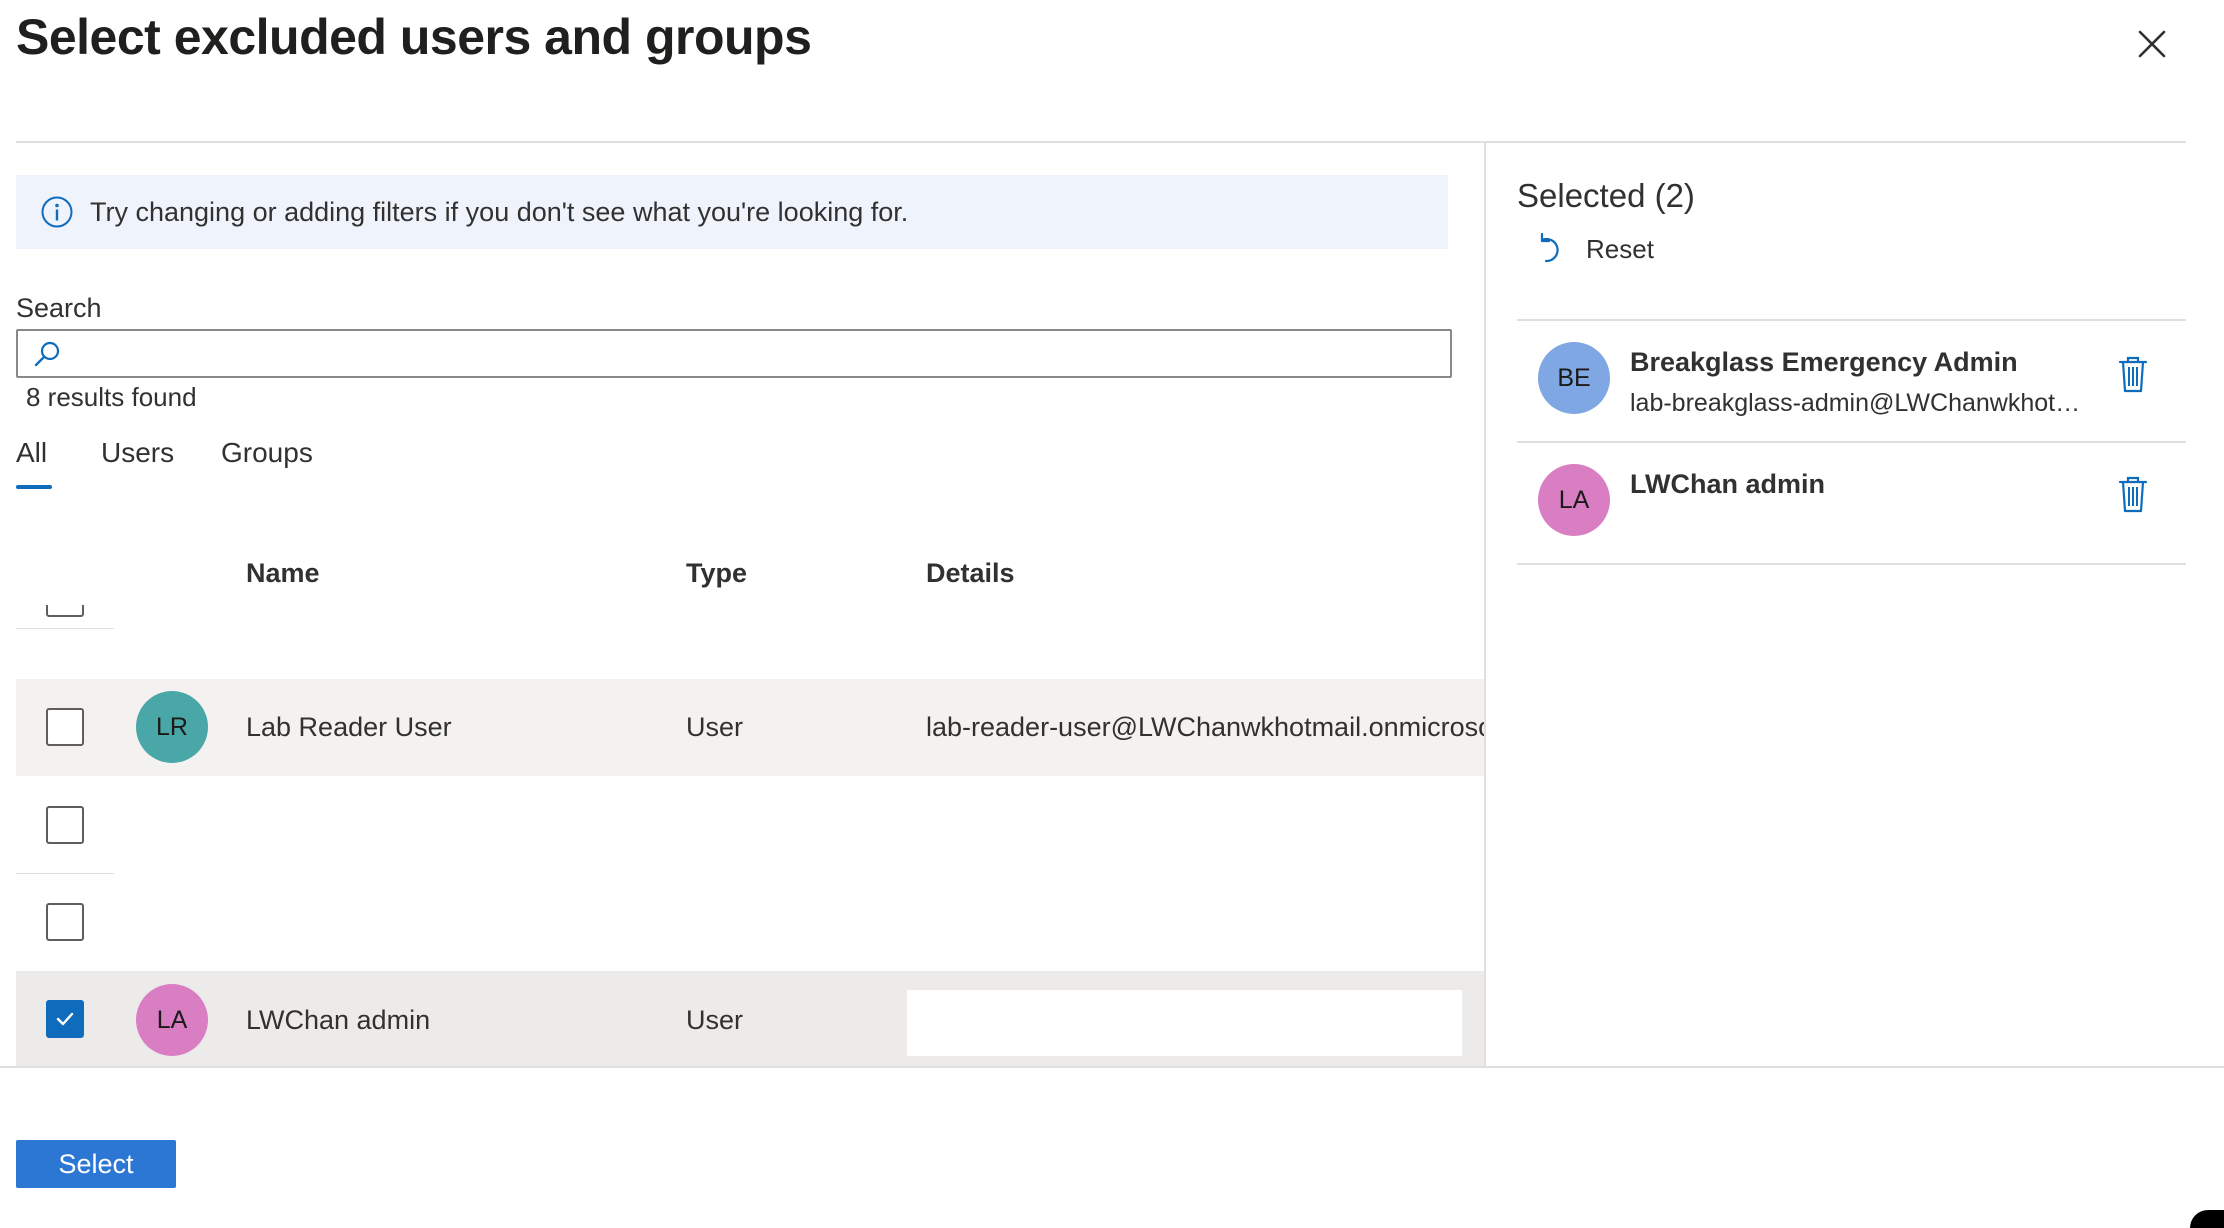 This screenshot has width=2224, height=1228. I want to click on row-divider, so click(65, 628).